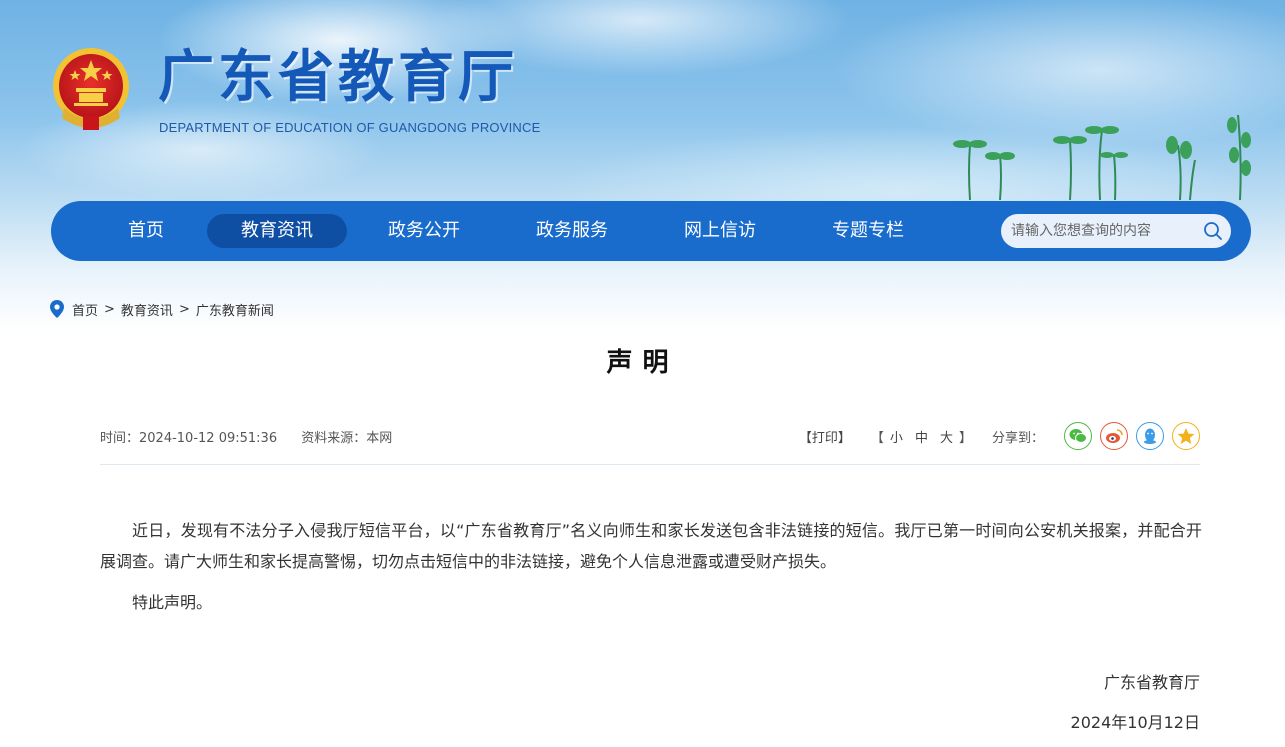  Describe the element at coordinates (896, 438) in the screenshot. I see `font-size-small-button: 小` at that location.